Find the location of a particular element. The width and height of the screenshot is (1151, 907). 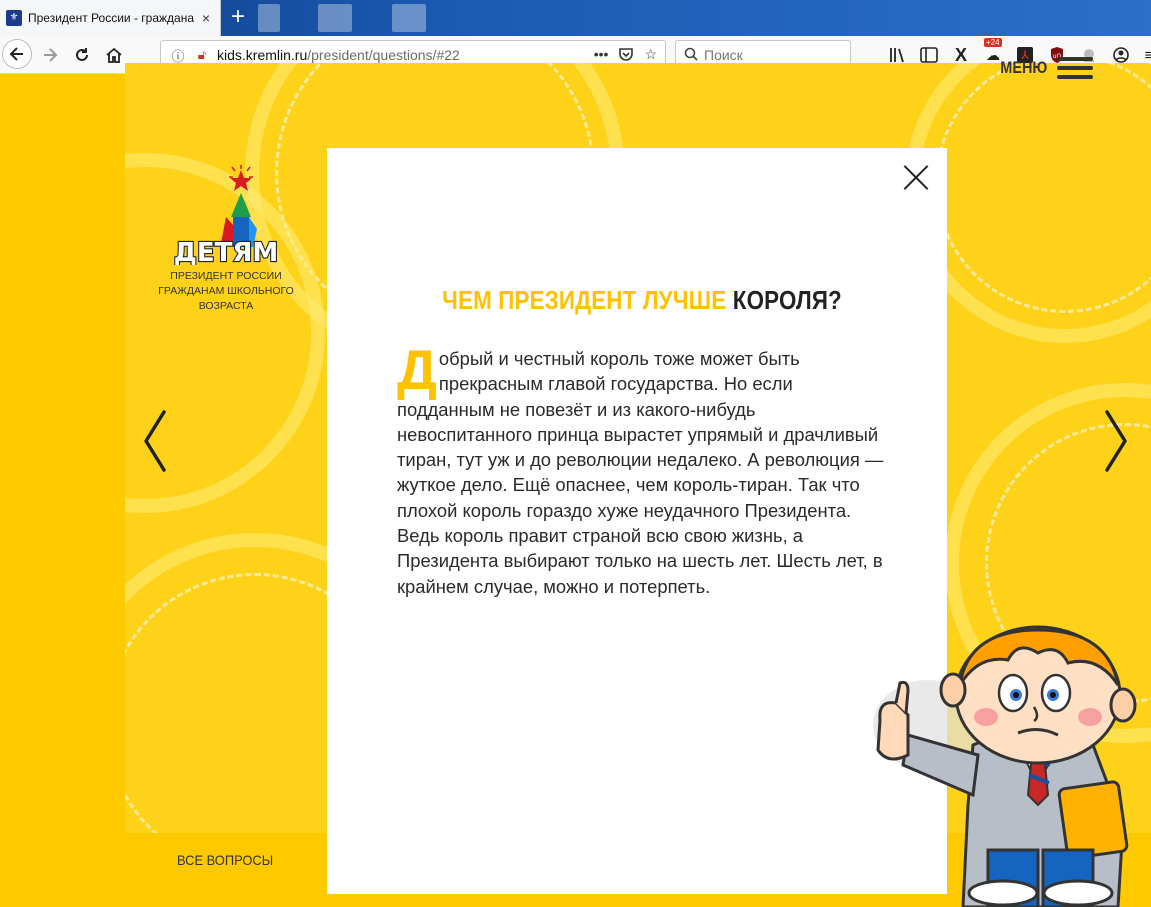

question-title: ЧЕМ ПРЕЗИДЕНТ ЛУЧШЕ КОРОЛЯ? is located at coordinates (642, 300).